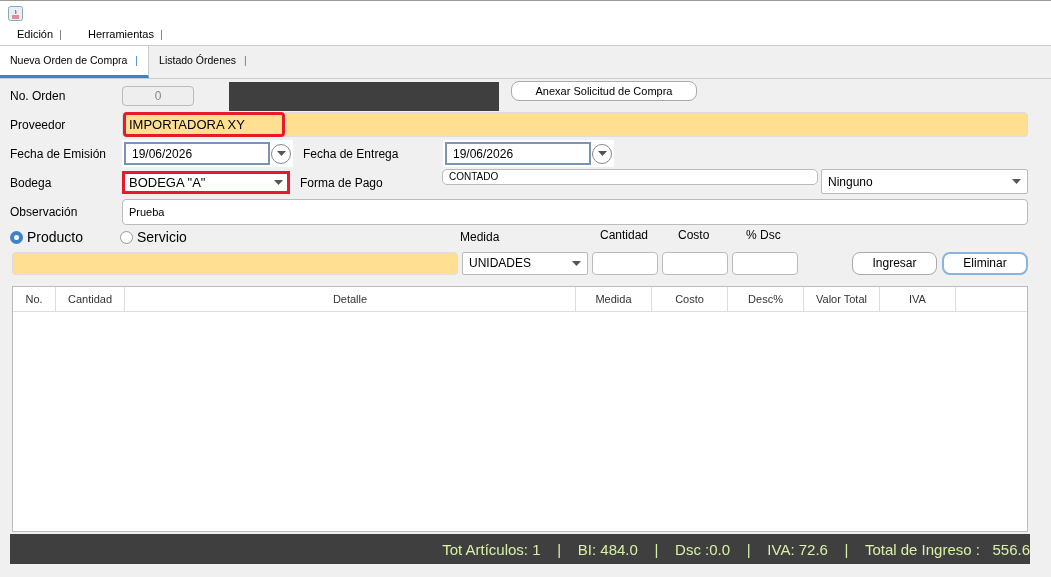 The width and height of the screenshot is (1051, 577). I want to click on column-label: Cantidad, so click(624, 235).